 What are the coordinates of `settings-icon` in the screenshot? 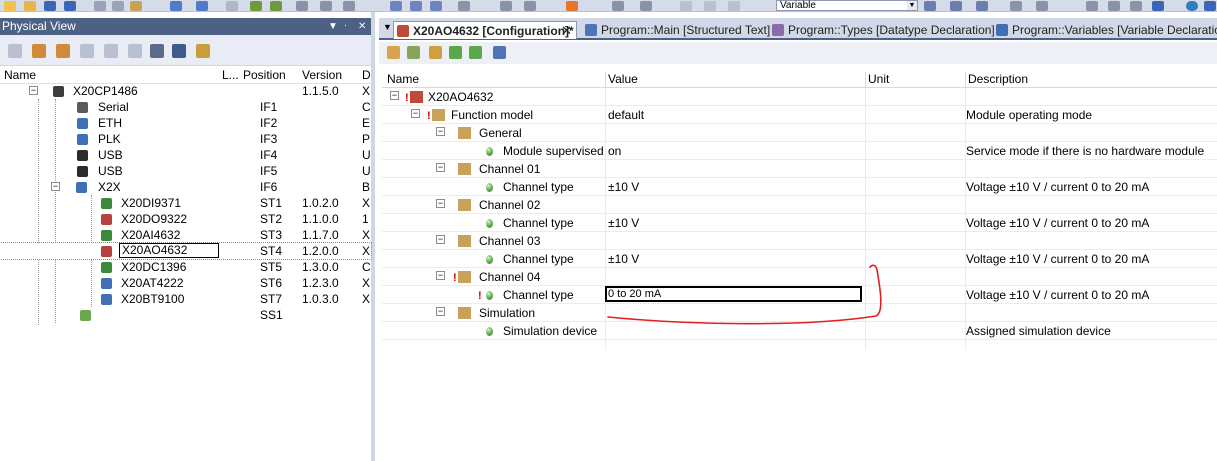 It's located at (349, 6).